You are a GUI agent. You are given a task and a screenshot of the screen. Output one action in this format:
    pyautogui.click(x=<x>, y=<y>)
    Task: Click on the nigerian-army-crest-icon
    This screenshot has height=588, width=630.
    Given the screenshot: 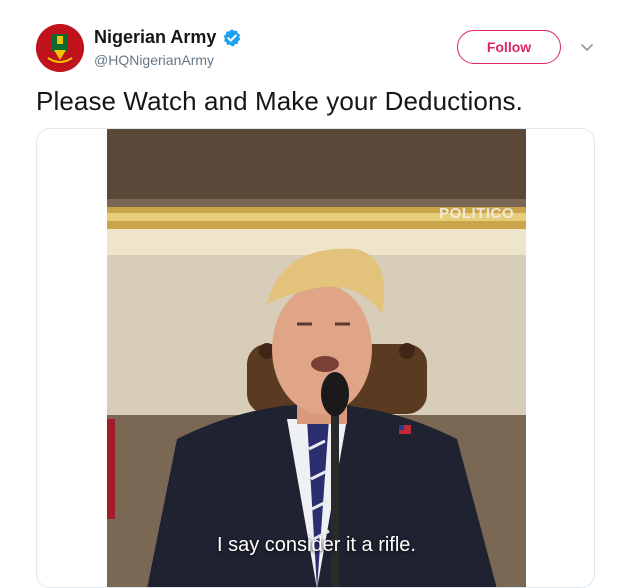 What is the action you would take?
    pyautogui.click(x=60, y=48)
    